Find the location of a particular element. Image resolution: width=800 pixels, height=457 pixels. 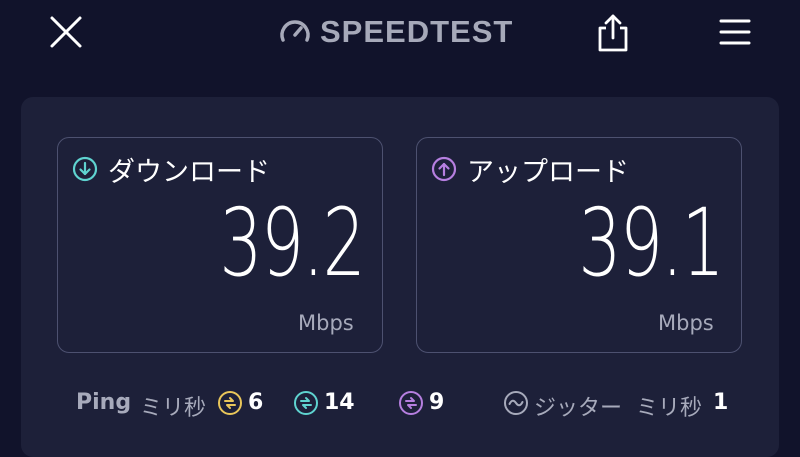

download-speed-value: 39.2 is located at coordinates (292, 243).